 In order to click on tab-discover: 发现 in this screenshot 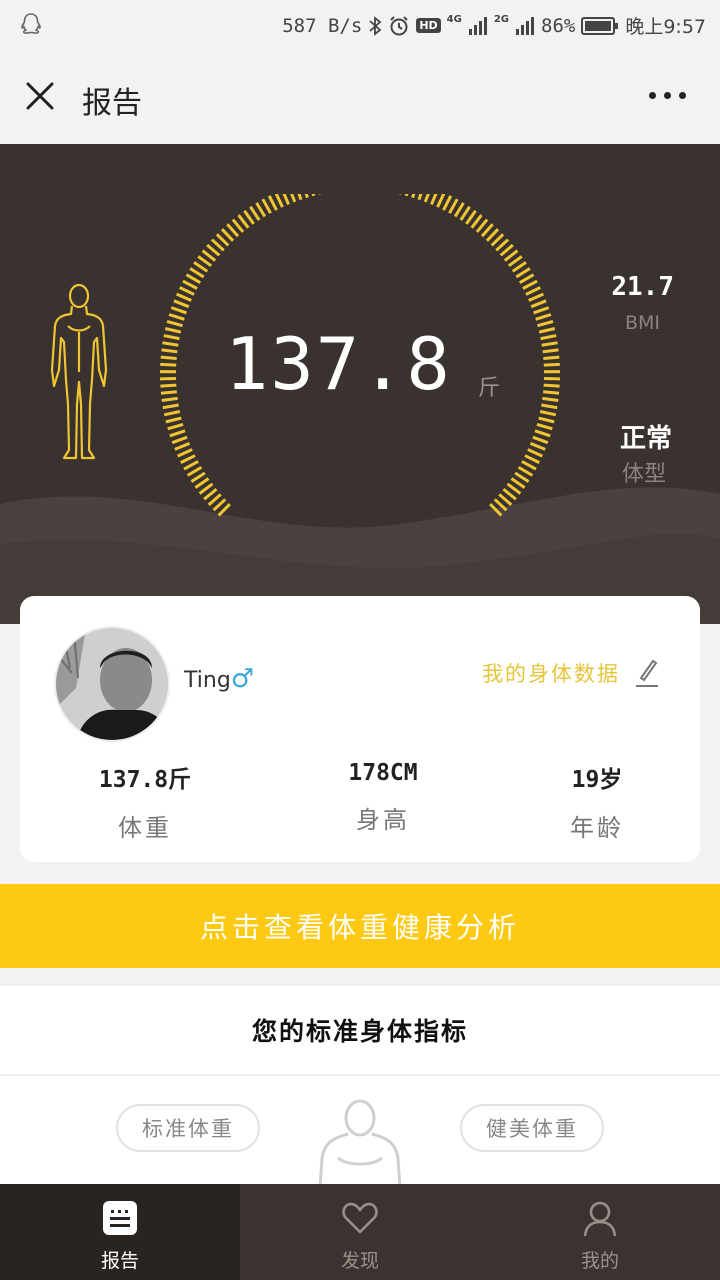, I will do `click(360, 1232)`.